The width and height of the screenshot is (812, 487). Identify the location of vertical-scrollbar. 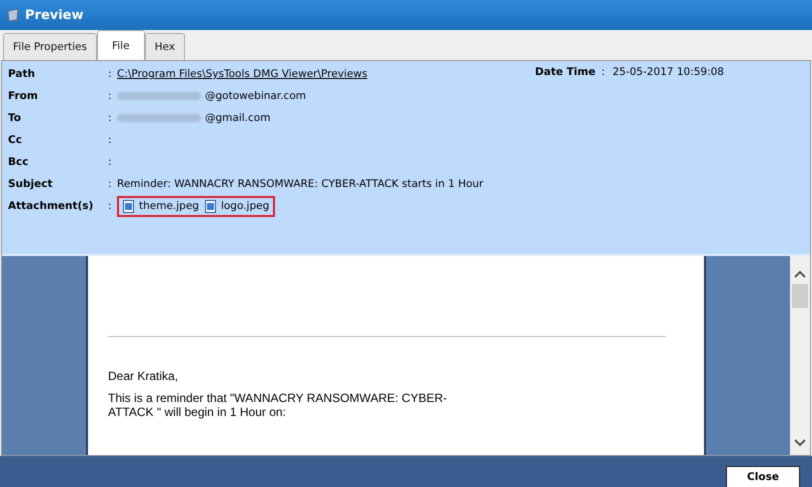
(800, 355).